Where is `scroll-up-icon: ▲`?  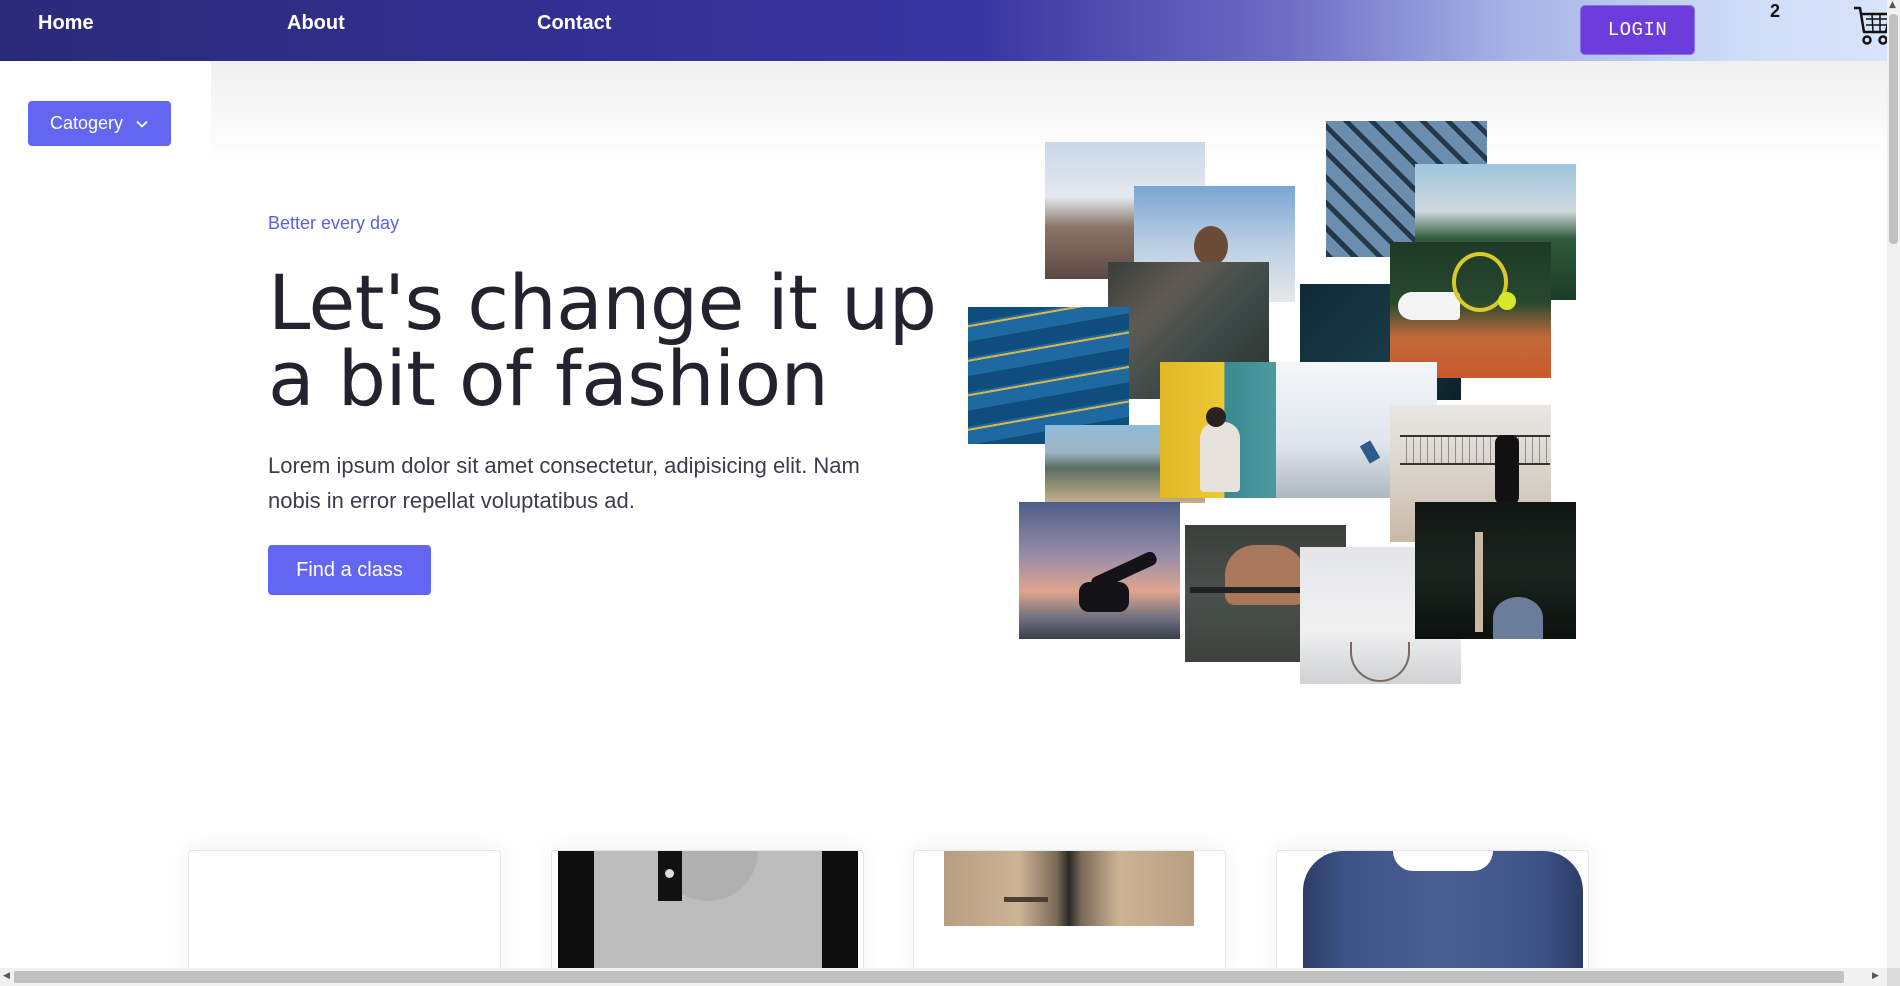 scroll-up-icon: ▲ is located at coordinates (1892, 5).